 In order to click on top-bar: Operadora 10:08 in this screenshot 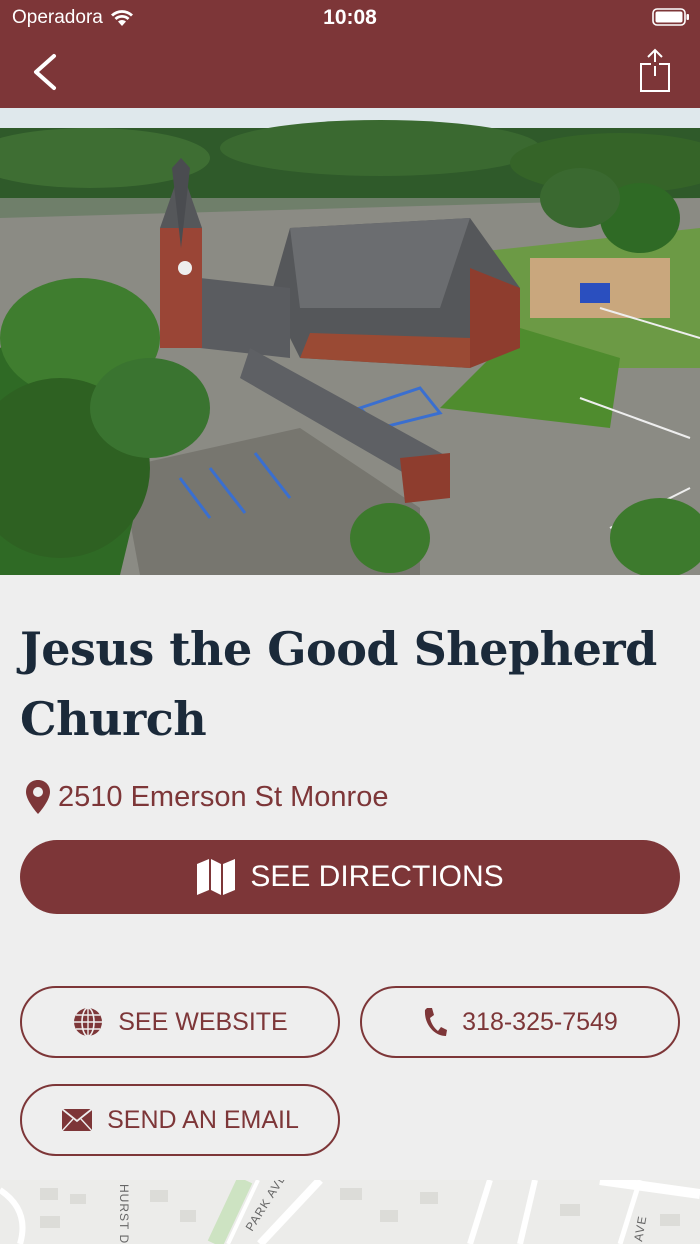, I will do `click(350, 54)`.